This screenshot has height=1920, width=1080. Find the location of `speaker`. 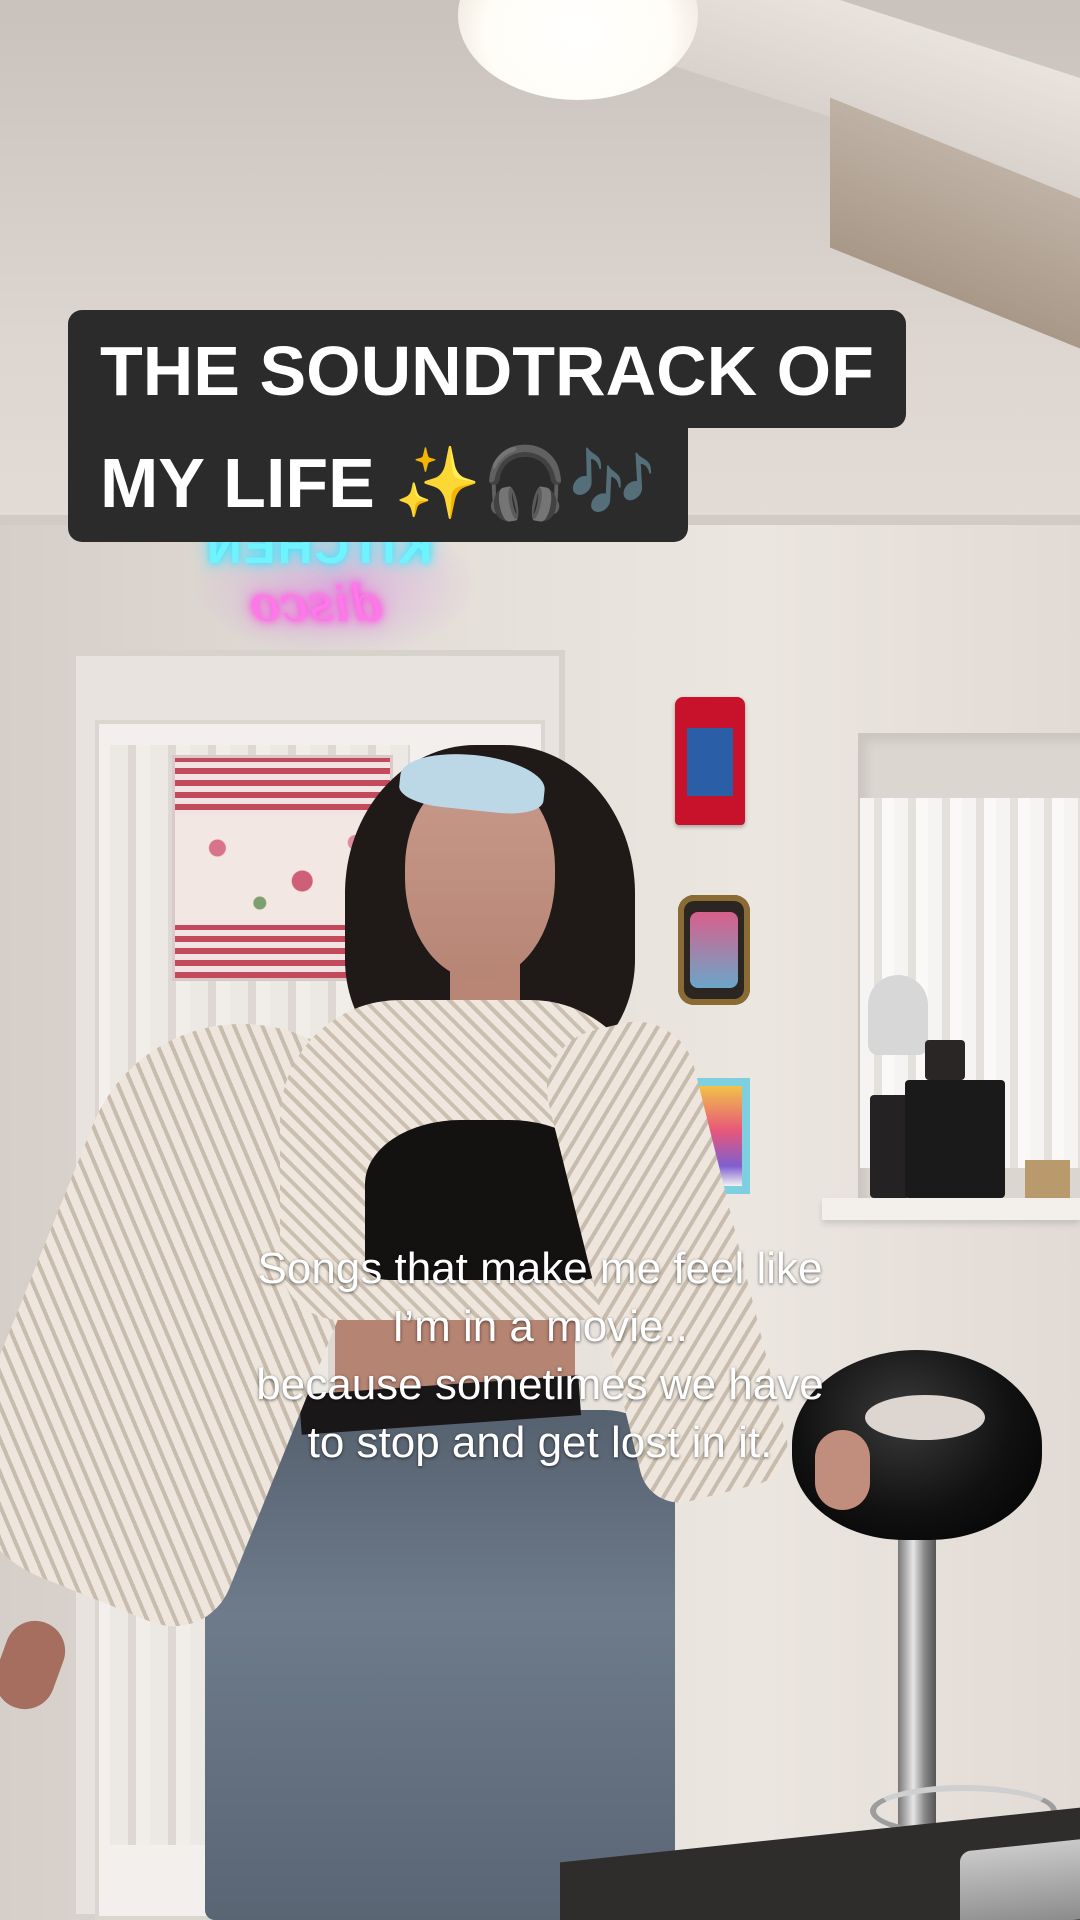

speaker is located at coordinates (955, 1139).